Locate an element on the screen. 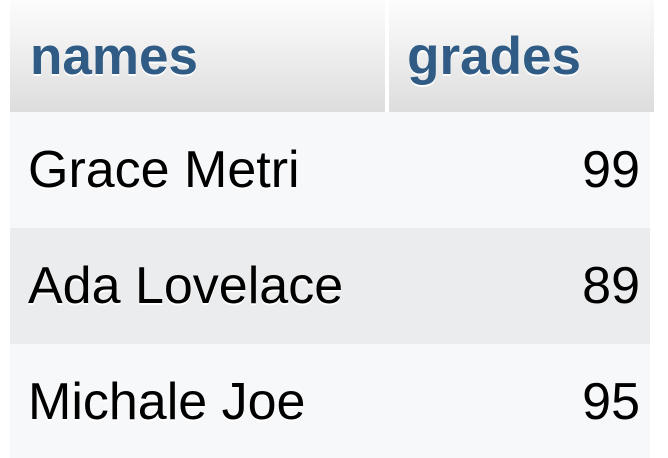 This screenshot has height=458, width=668. grade-cell: 95 is located at coordinates (517, 401).